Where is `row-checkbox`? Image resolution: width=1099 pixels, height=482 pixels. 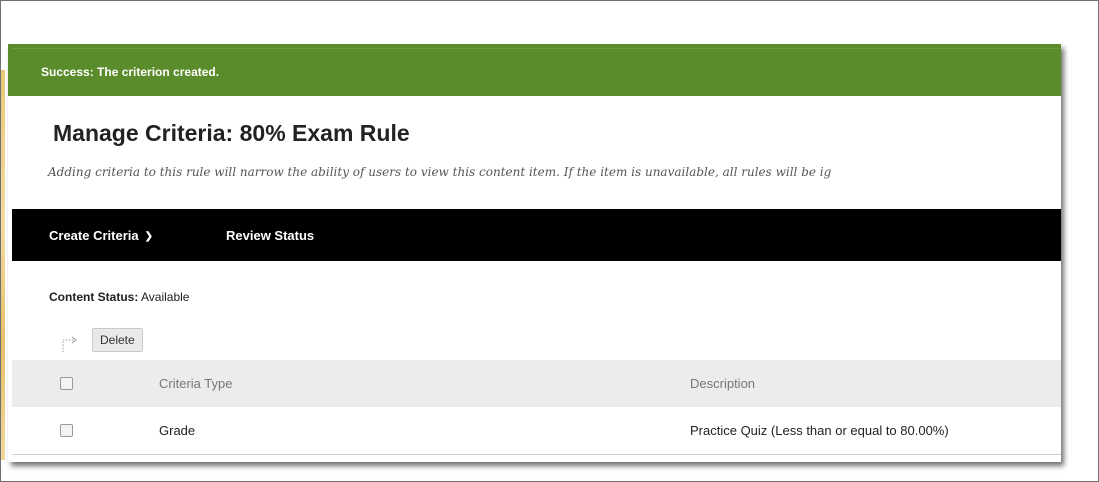 row-checkbox is located at coordinates (66, 430).